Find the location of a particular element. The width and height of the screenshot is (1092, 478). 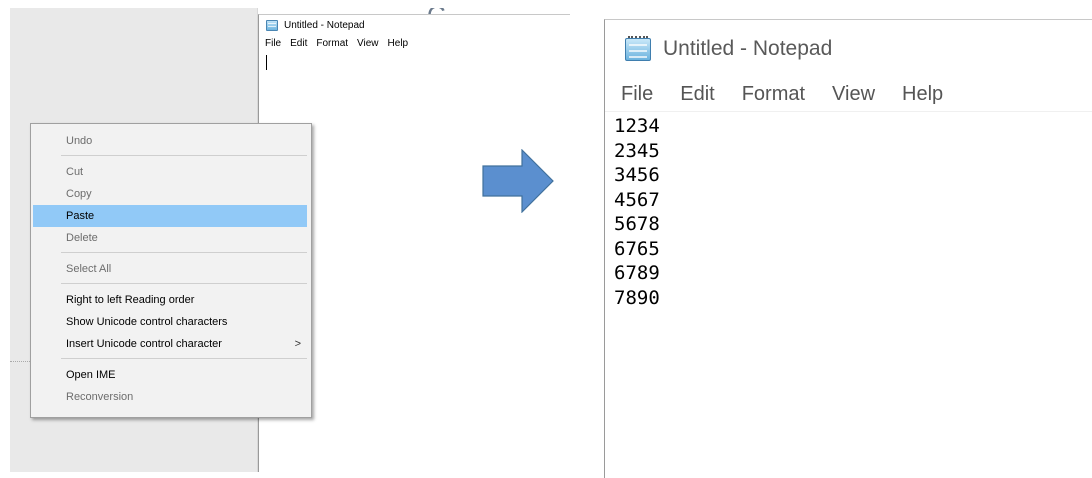

desktop-divider is located at coordinates (21, 361).